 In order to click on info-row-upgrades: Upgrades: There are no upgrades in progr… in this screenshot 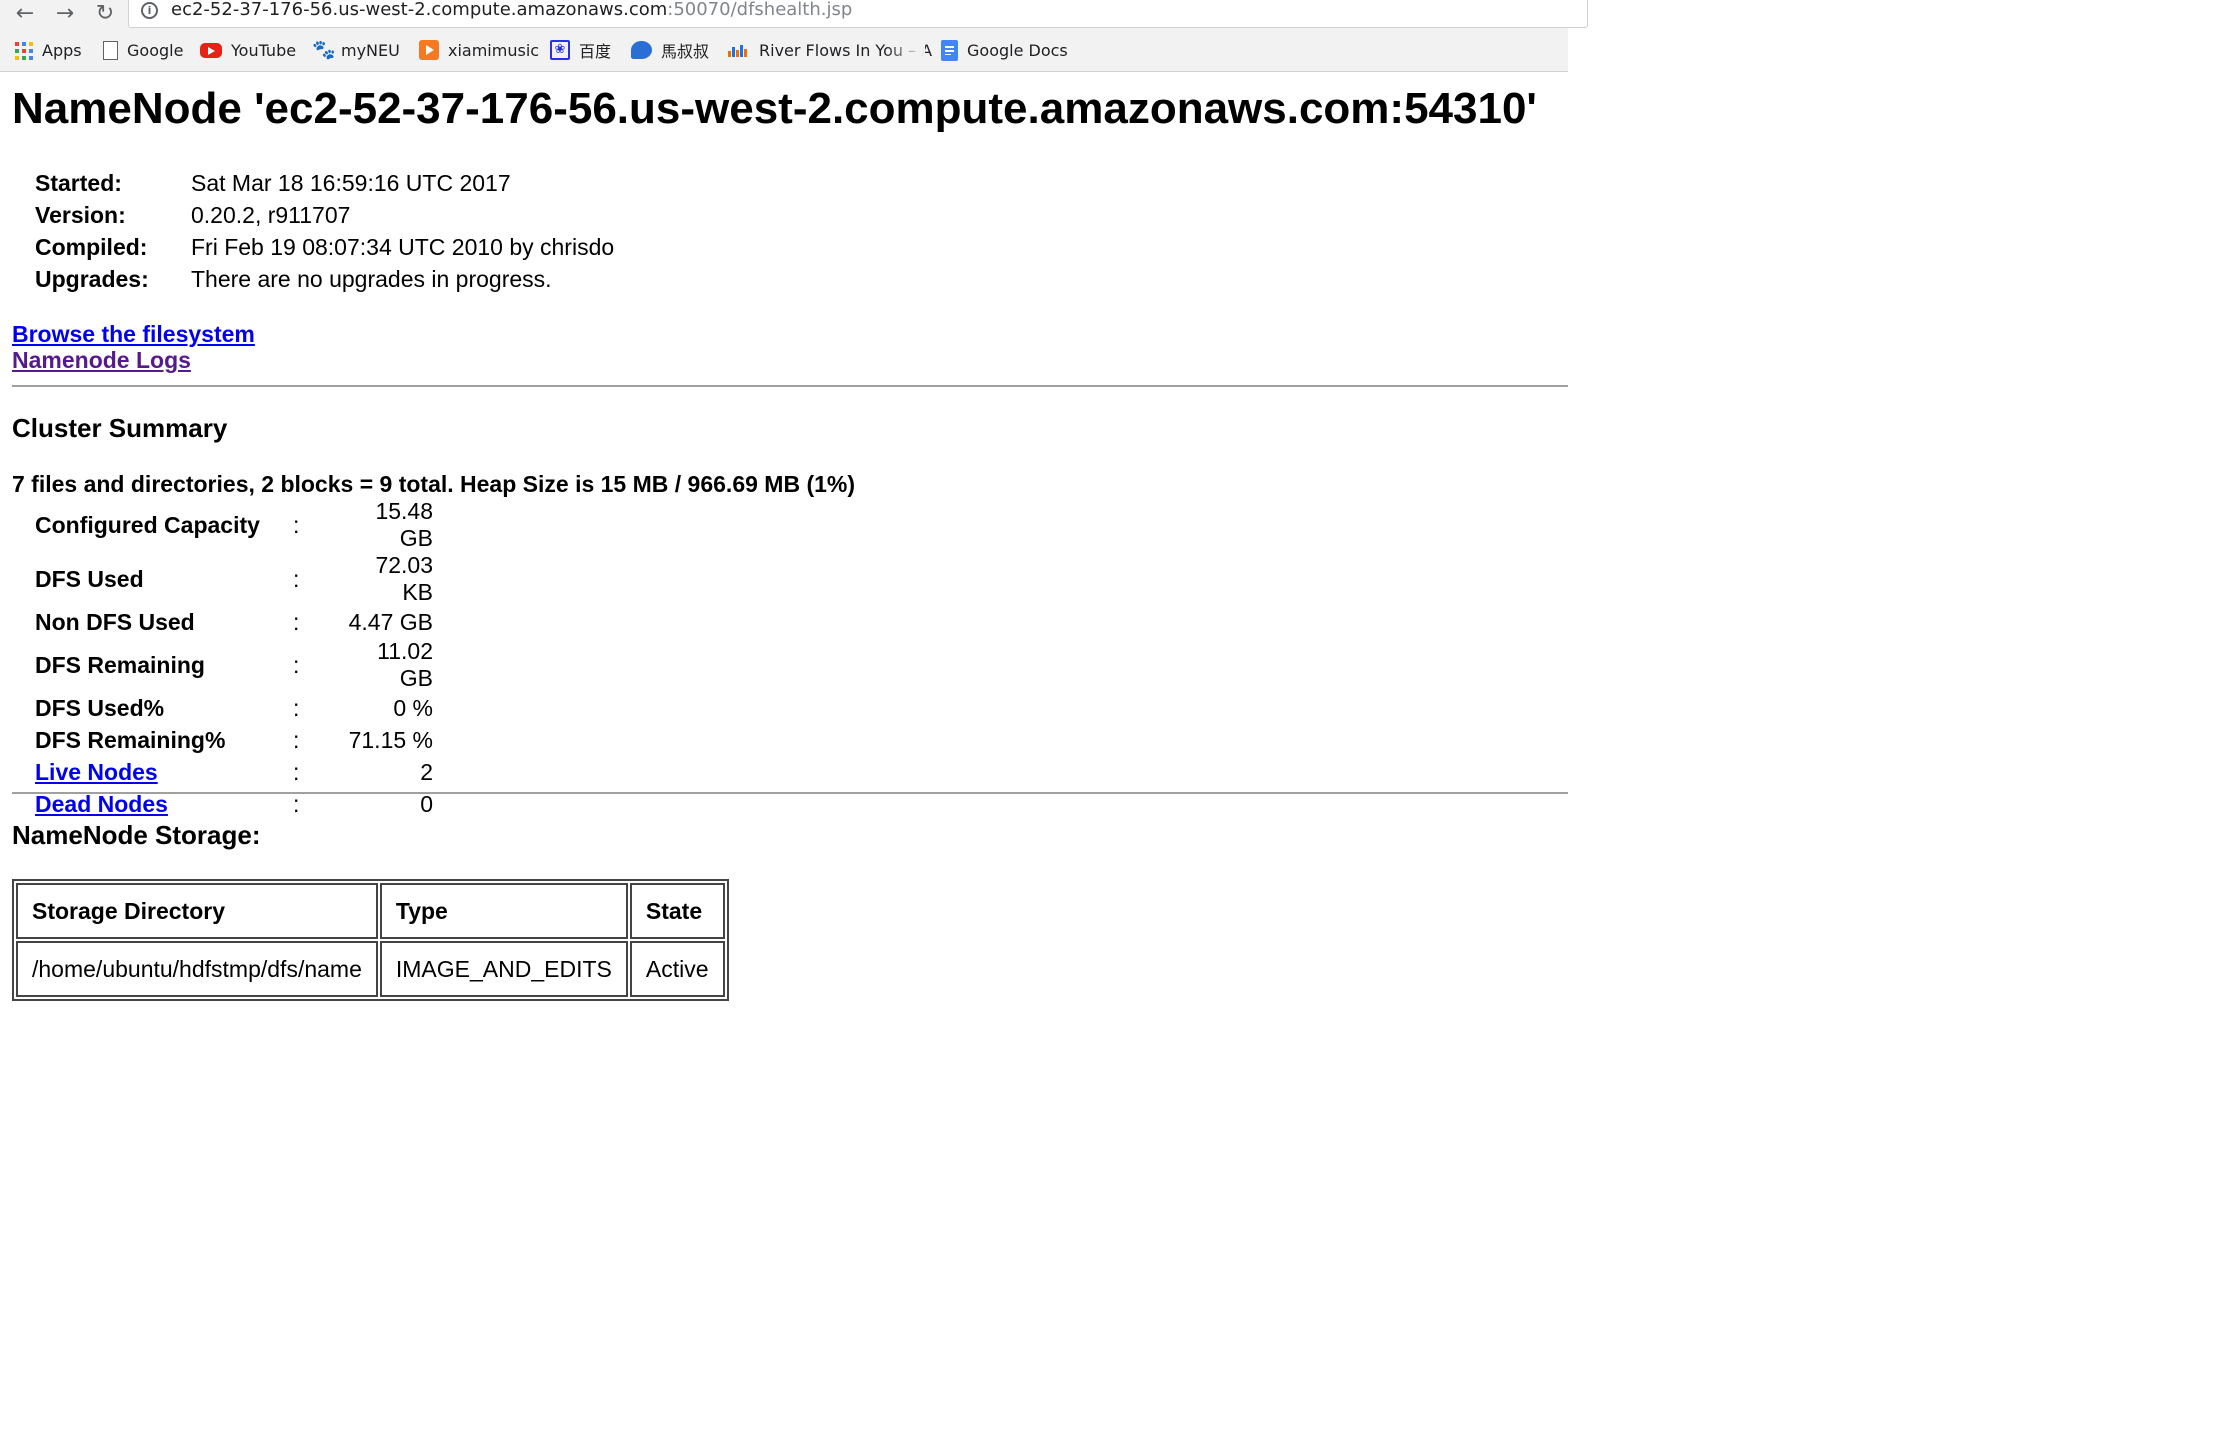, I will do `click(324, 279)`.